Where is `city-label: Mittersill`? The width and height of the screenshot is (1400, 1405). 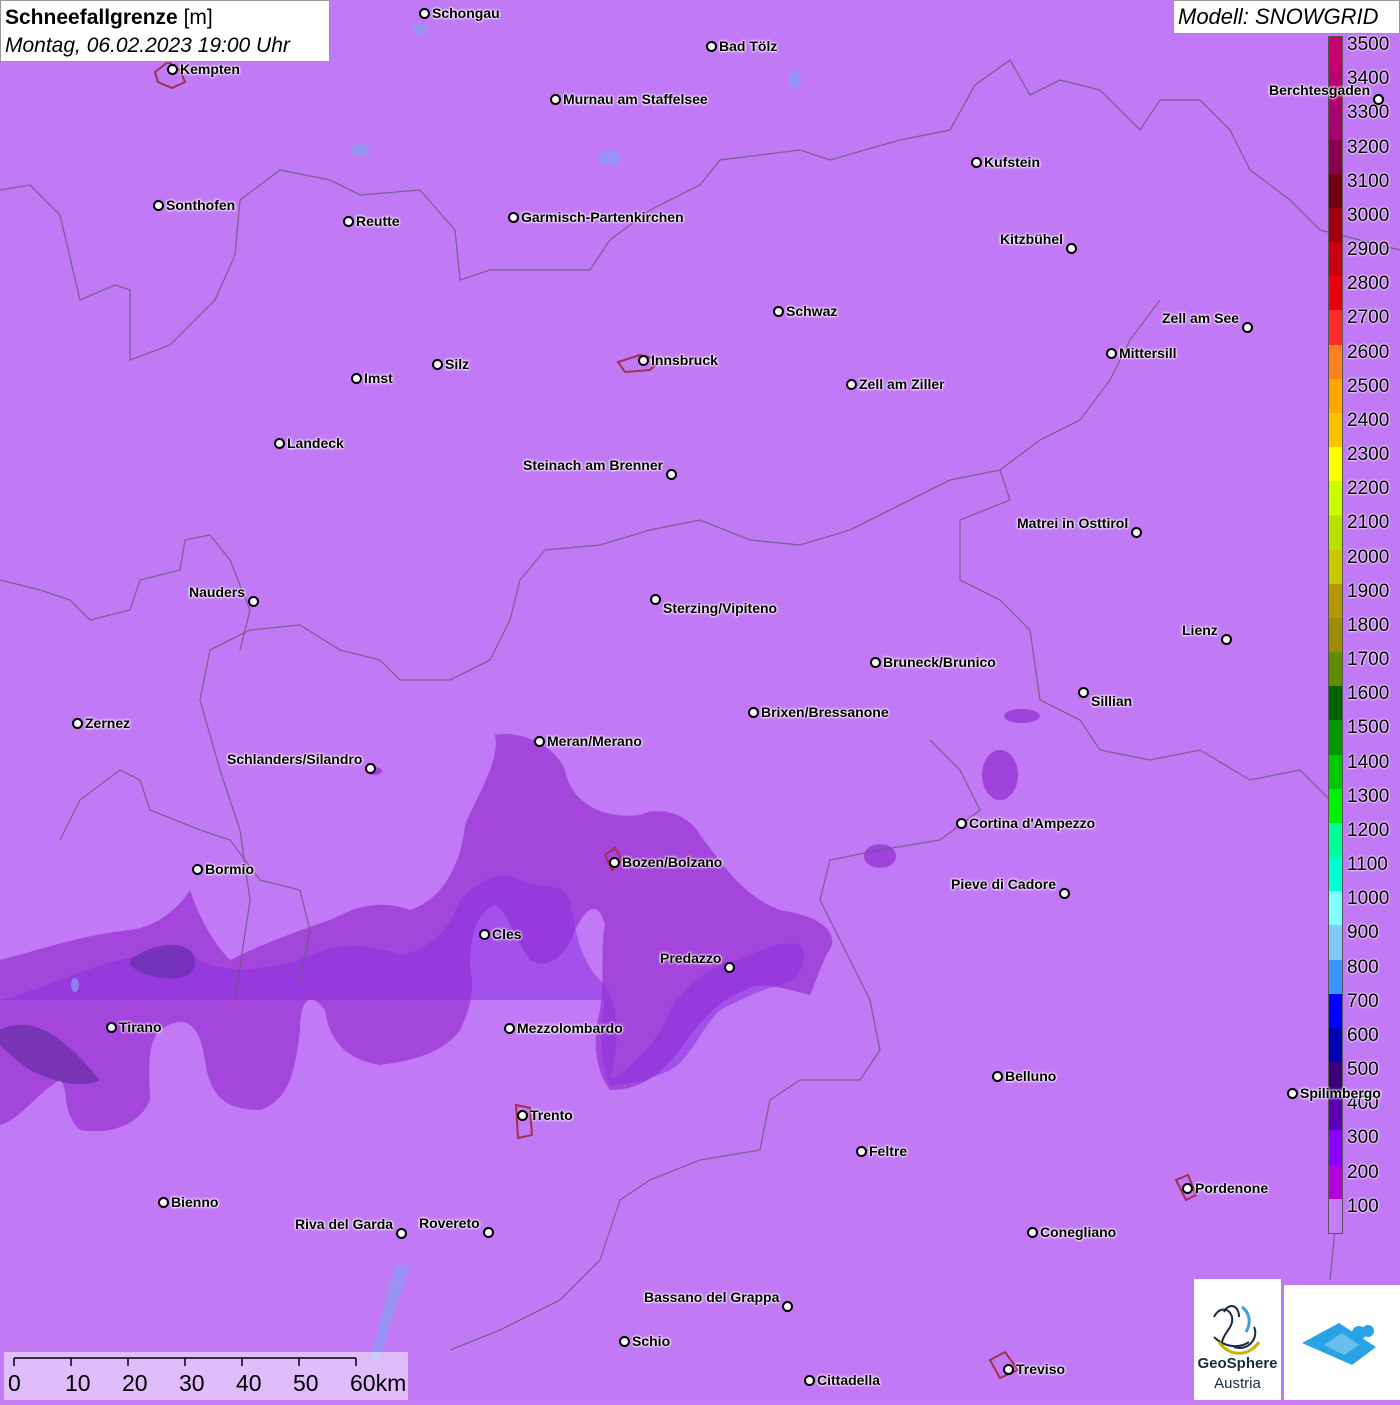
city-label: Mittersill is located at coordinates (1148, 353).